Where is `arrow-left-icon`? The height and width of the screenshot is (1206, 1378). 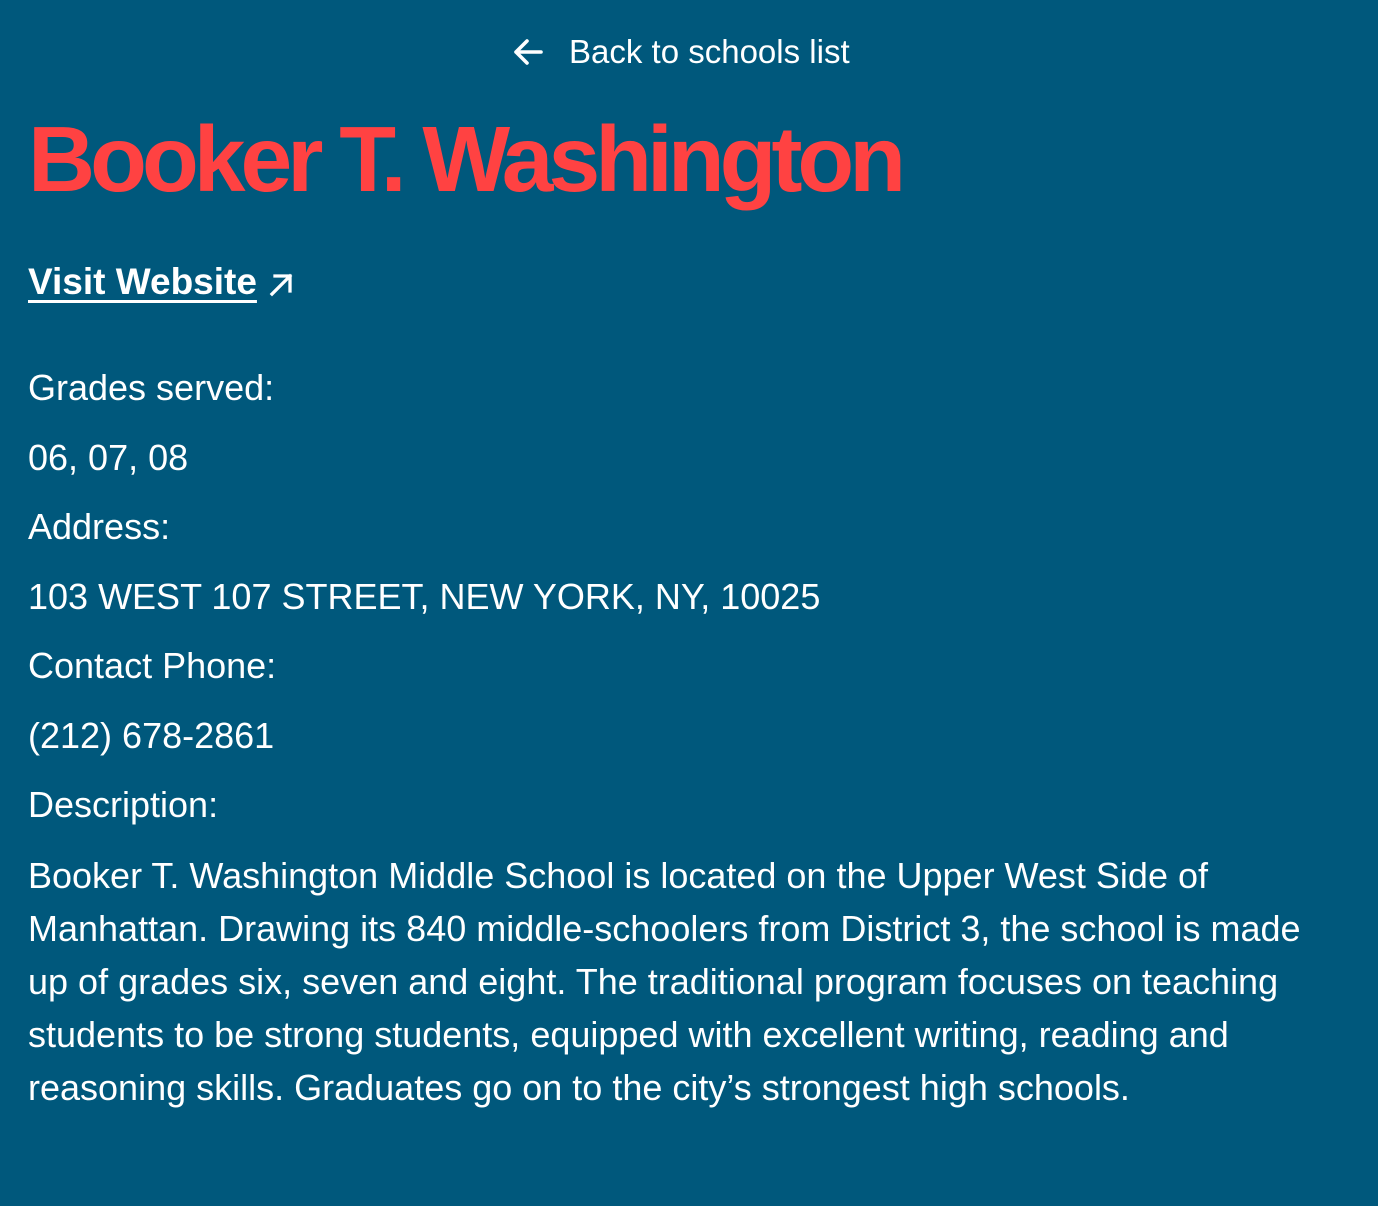 arrow-left-icon is located at coordinates (528, 52).